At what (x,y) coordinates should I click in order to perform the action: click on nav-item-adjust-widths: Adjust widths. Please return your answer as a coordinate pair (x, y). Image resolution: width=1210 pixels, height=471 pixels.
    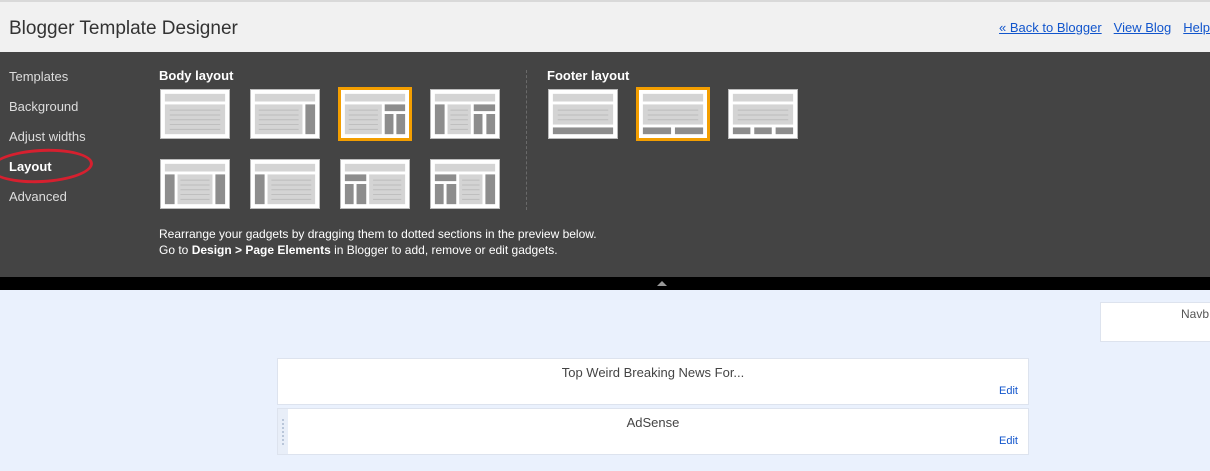
    Looking at the image, I should click on (47, 144).